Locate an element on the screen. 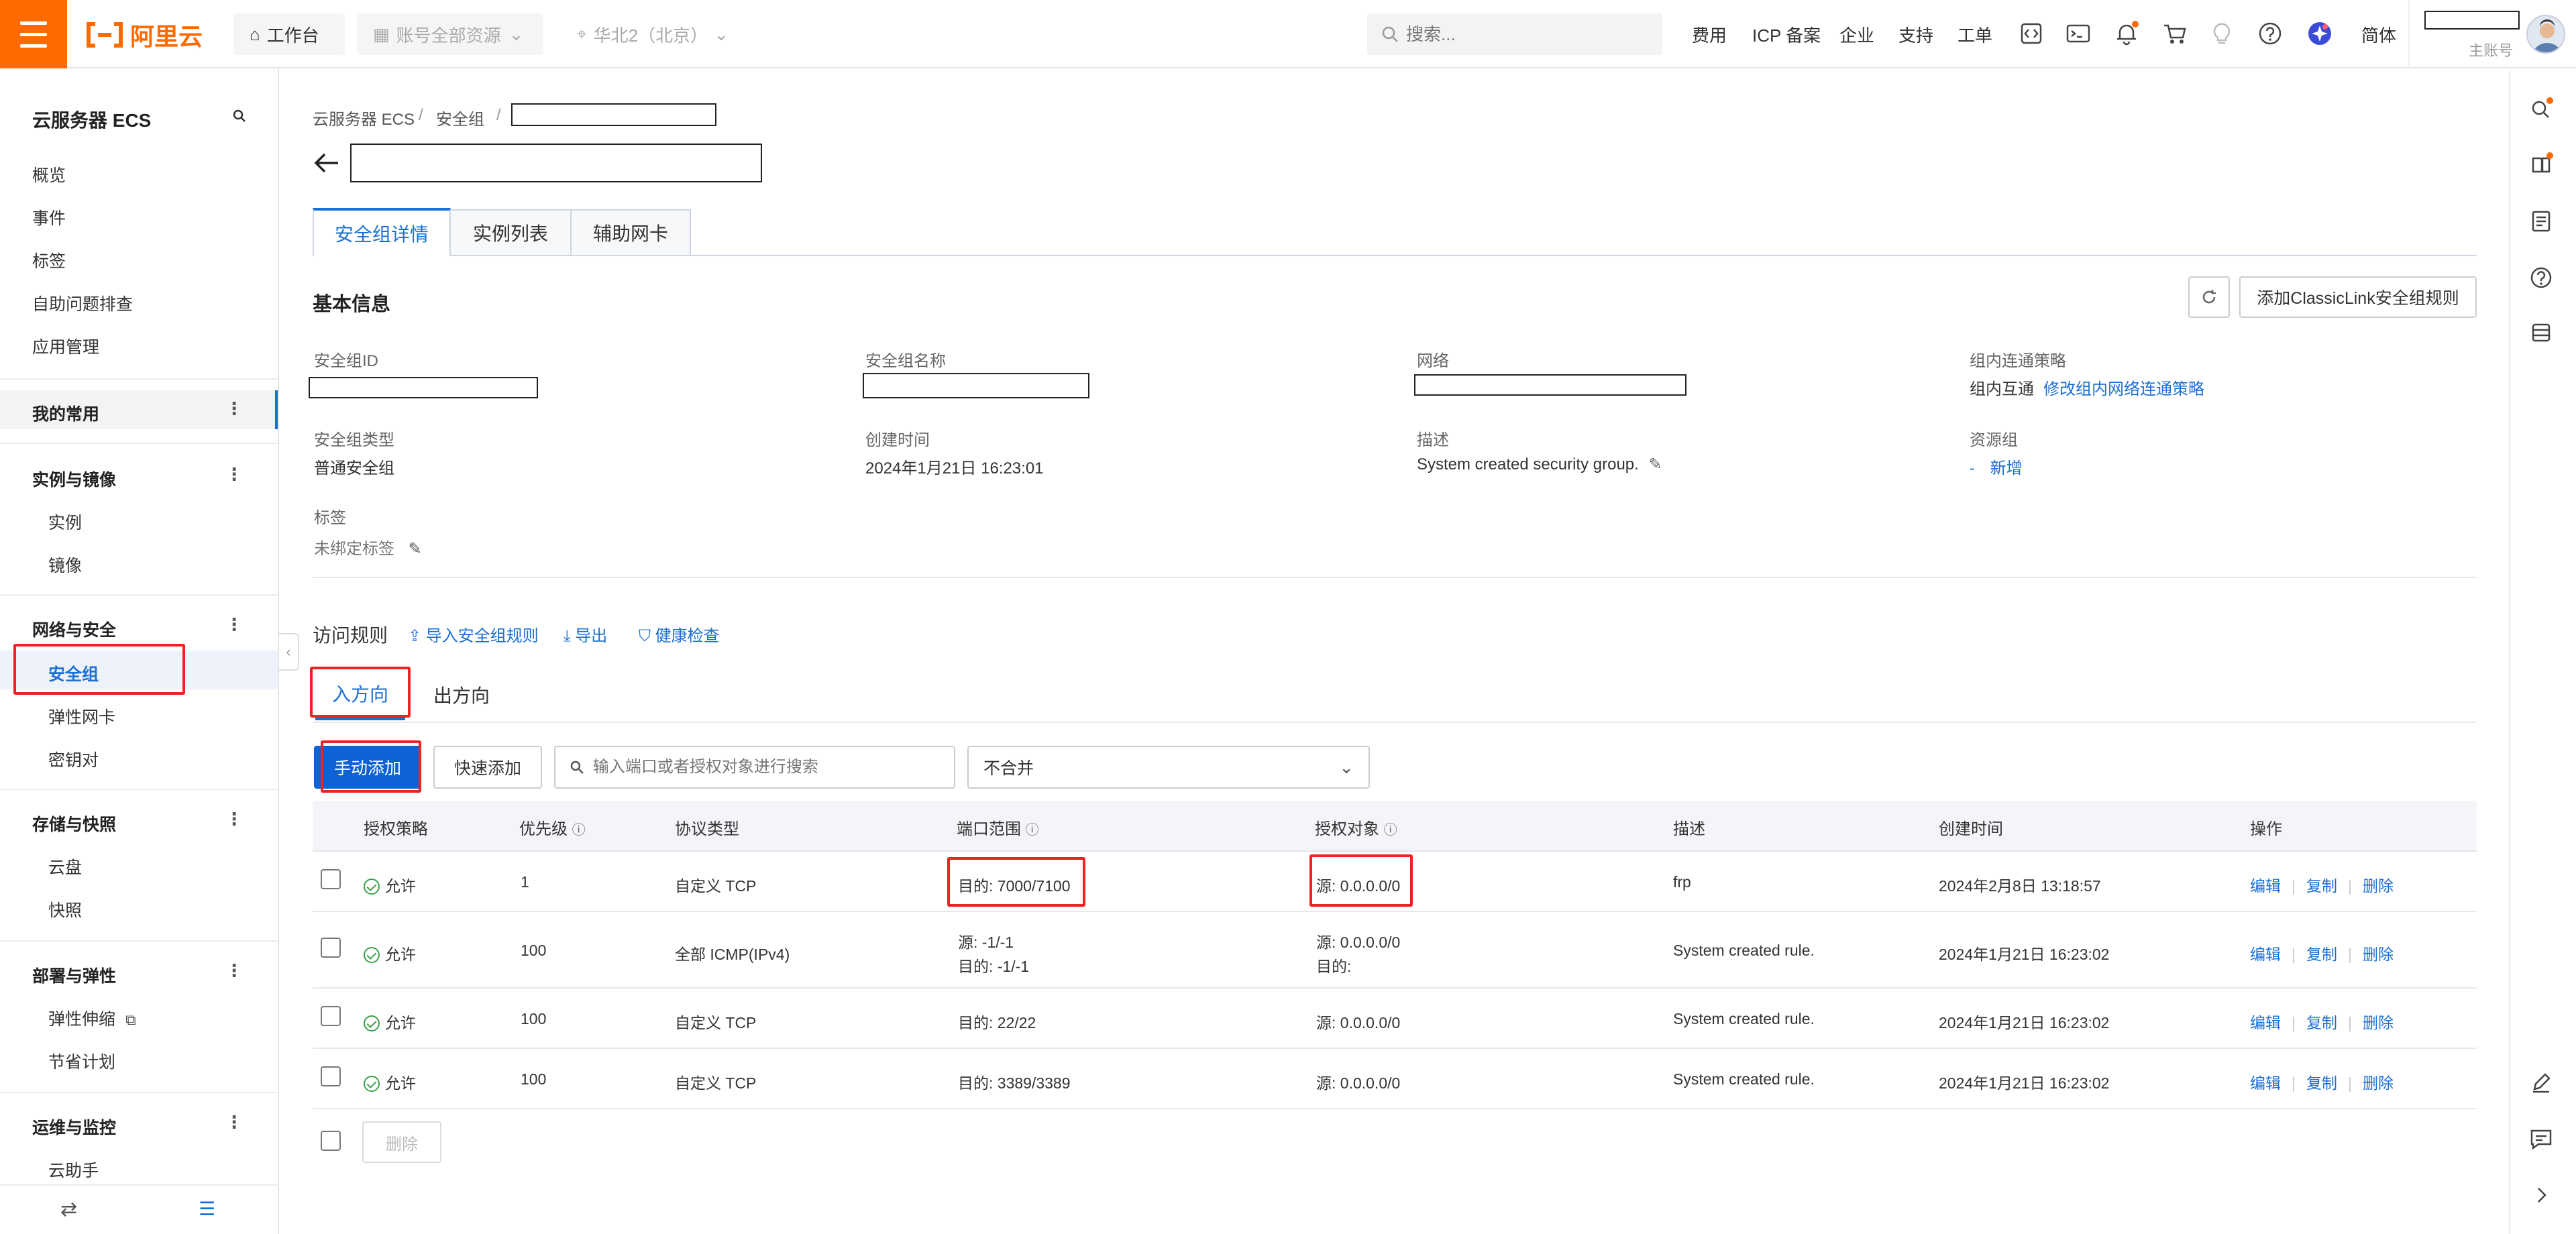 The width and height of the screenshot is (2576, 1234). notes-icon is located at coordinates (2541, 221).